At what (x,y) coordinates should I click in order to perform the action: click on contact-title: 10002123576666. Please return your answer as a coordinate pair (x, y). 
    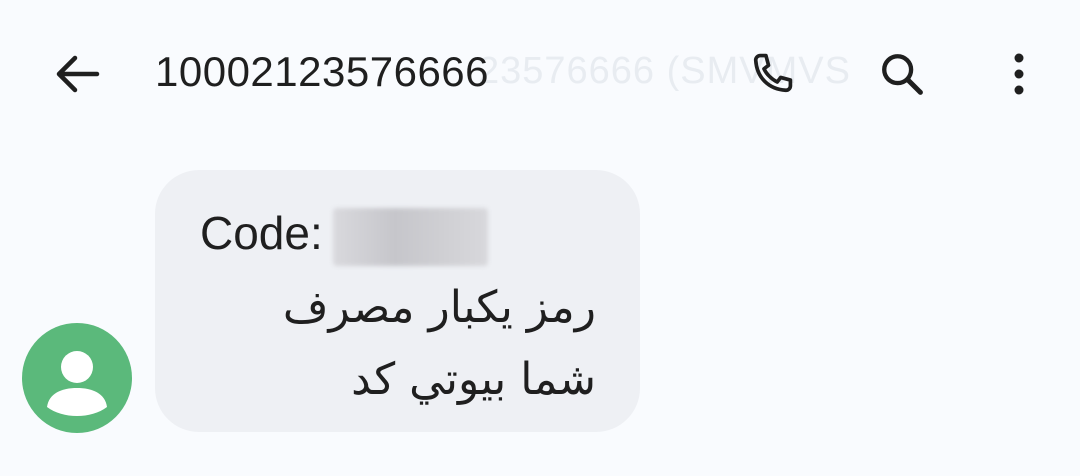
    Looking at the image, I should click on (322, 71).